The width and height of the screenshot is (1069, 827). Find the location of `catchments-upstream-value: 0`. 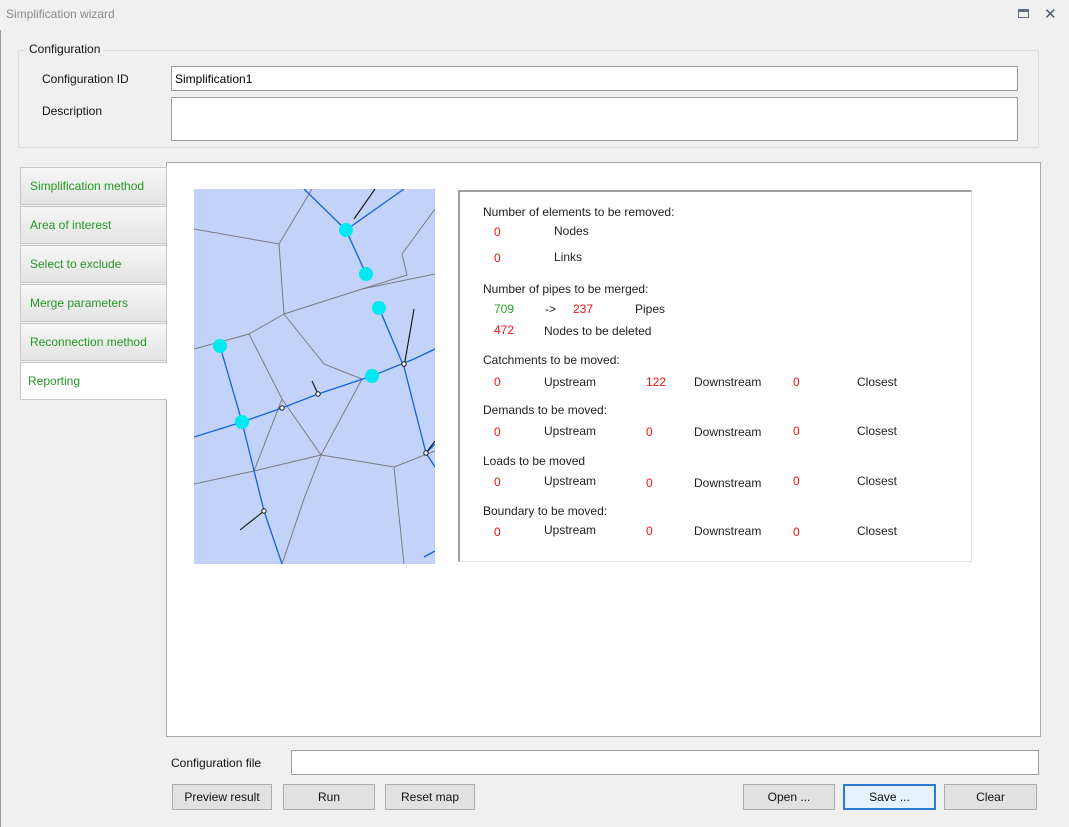

catchments-upstream-value: 0 is located at coordinates (497, 382).